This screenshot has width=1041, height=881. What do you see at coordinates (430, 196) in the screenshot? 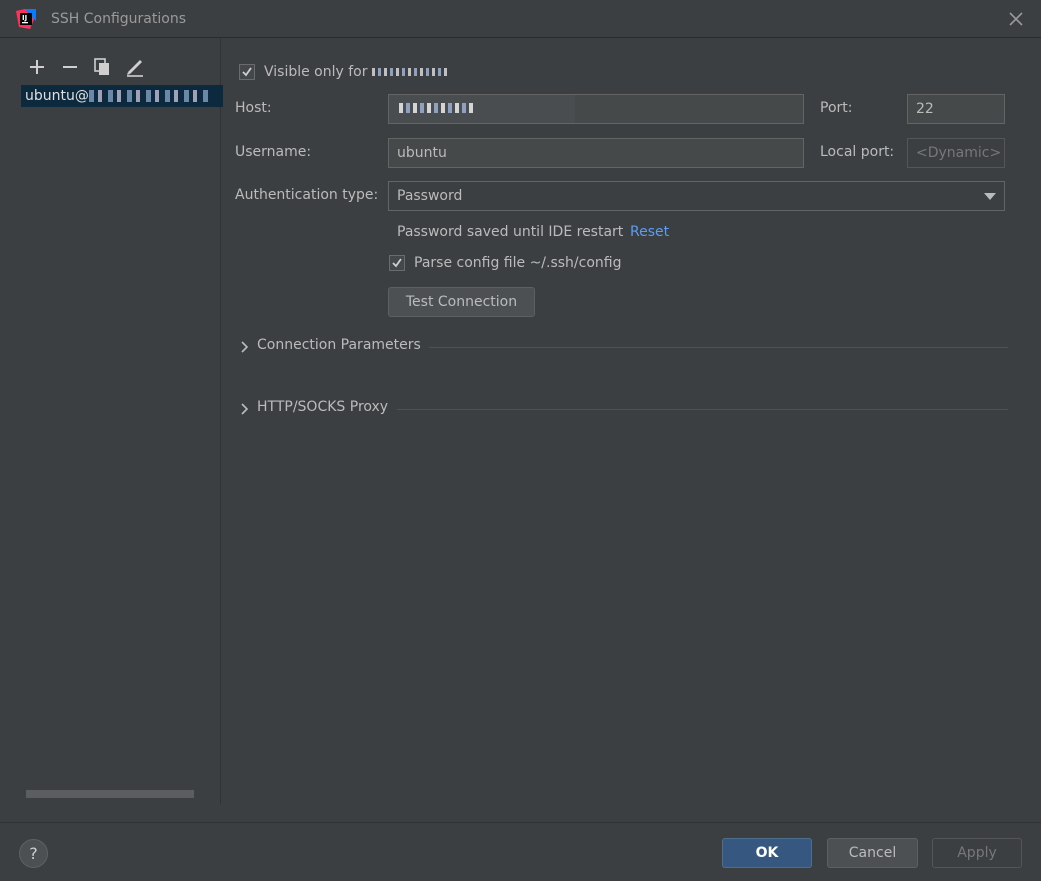
I see `auth-type-value: Password` at bounding box center [430, 196].